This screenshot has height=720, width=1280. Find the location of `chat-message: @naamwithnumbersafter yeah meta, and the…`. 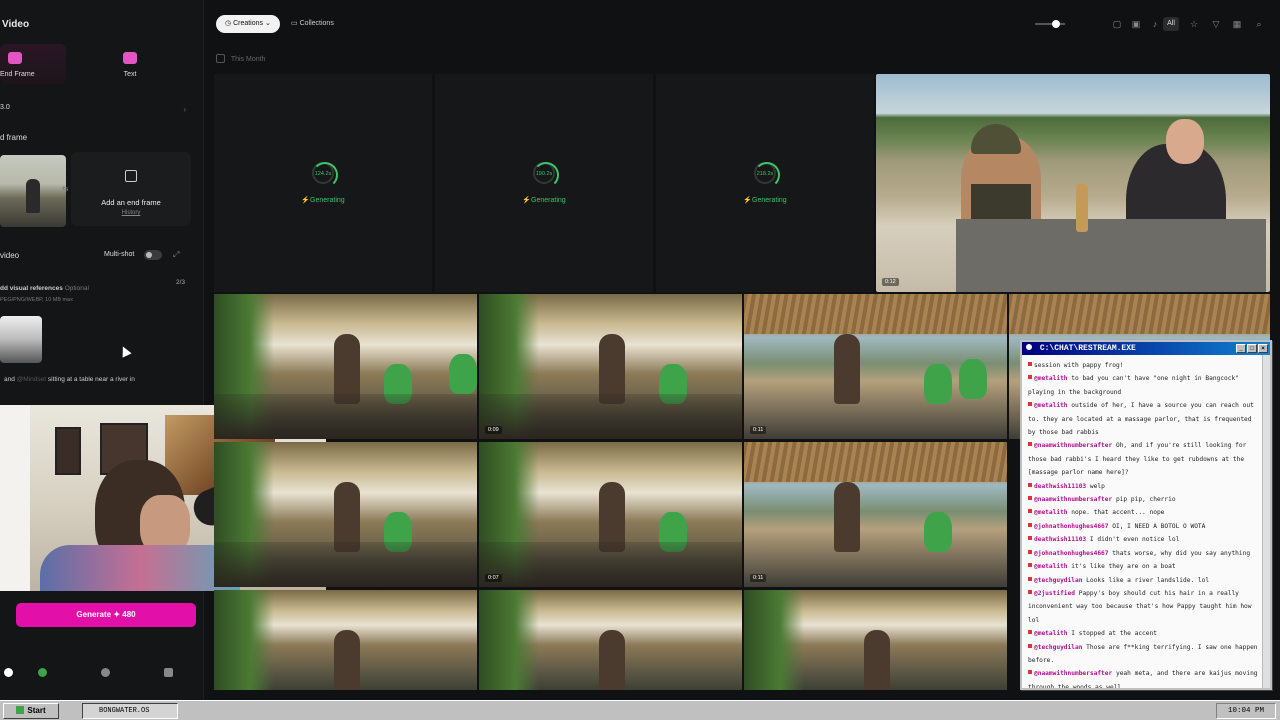

chat-message: @naamwithnumbersafter yeah meta, and the… is located at coordinates (1143, 677).